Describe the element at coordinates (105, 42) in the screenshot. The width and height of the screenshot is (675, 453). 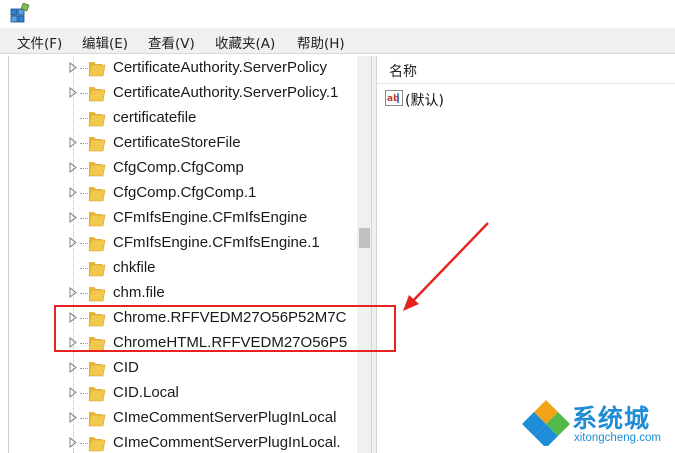
I see `menu-edit: 编辑(E)` at that location.